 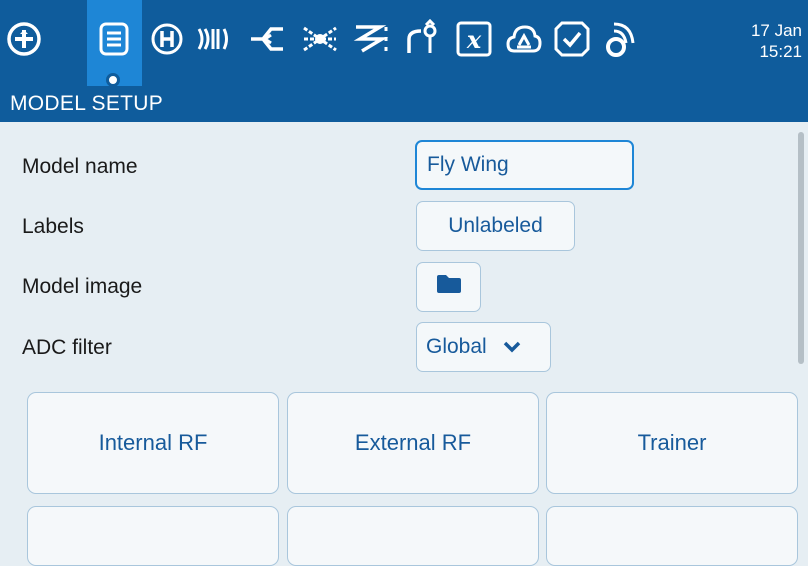 What do you see at coordinates (114, 39) in the screenshot?
I see `model-setup-icon` at bounding box center [114, 39].